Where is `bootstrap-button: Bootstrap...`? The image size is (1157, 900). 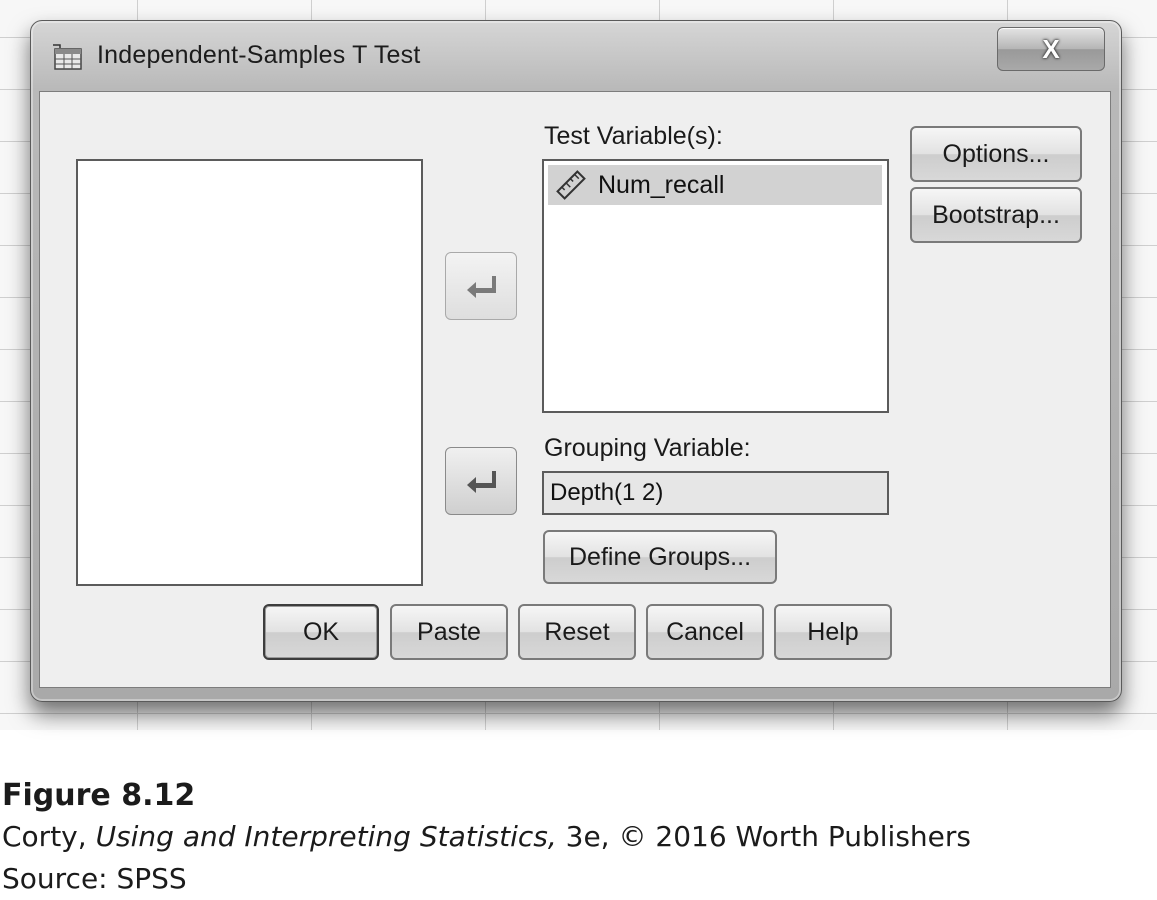
bootstrap-button: Bootstrap... is located at coordinates (996, 215).